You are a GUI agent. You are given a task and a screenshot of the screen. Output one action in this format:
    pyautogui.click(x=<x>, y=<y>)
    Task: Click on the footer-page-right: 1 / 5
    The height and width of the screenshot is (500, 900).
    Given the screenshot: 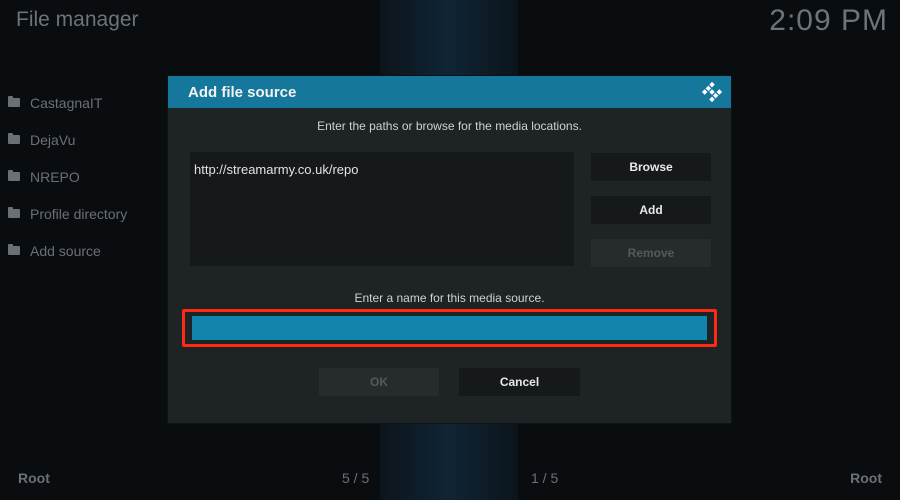 What is the action you would take?
    pyautogui.click(x=545, y=478)
    